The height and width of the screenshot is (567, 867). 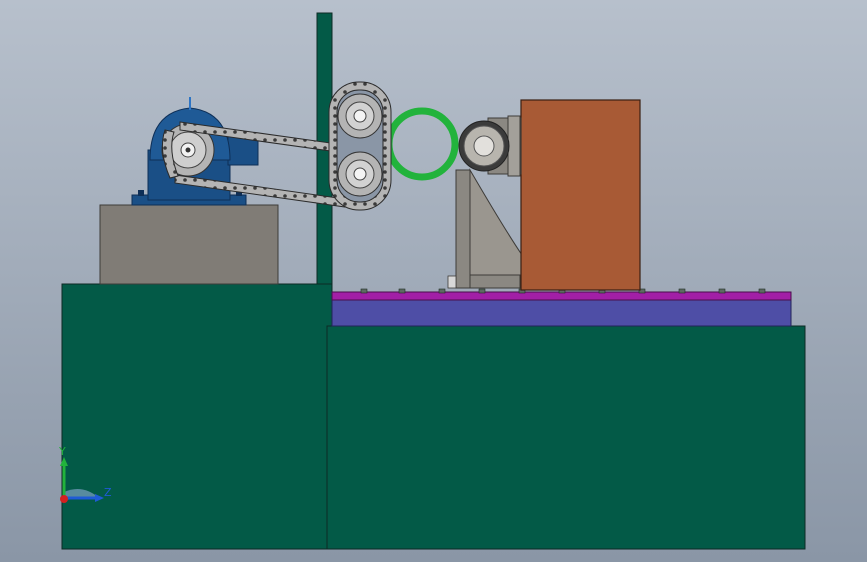 What do you see at coordinates (62, 451) in the screenshot?
I see `y-axis-label: Y` at bounding box center [62, 451].